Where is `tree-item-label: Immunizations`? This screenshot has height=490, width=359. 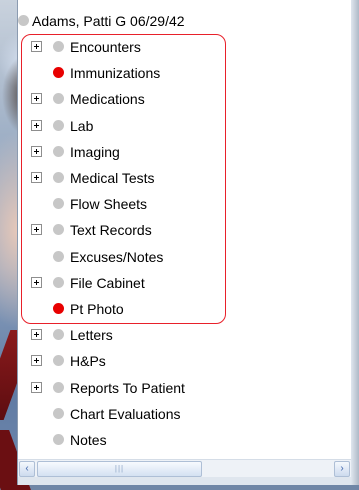 tree-item-label: Immunizations is located at coordinates (115, 73).